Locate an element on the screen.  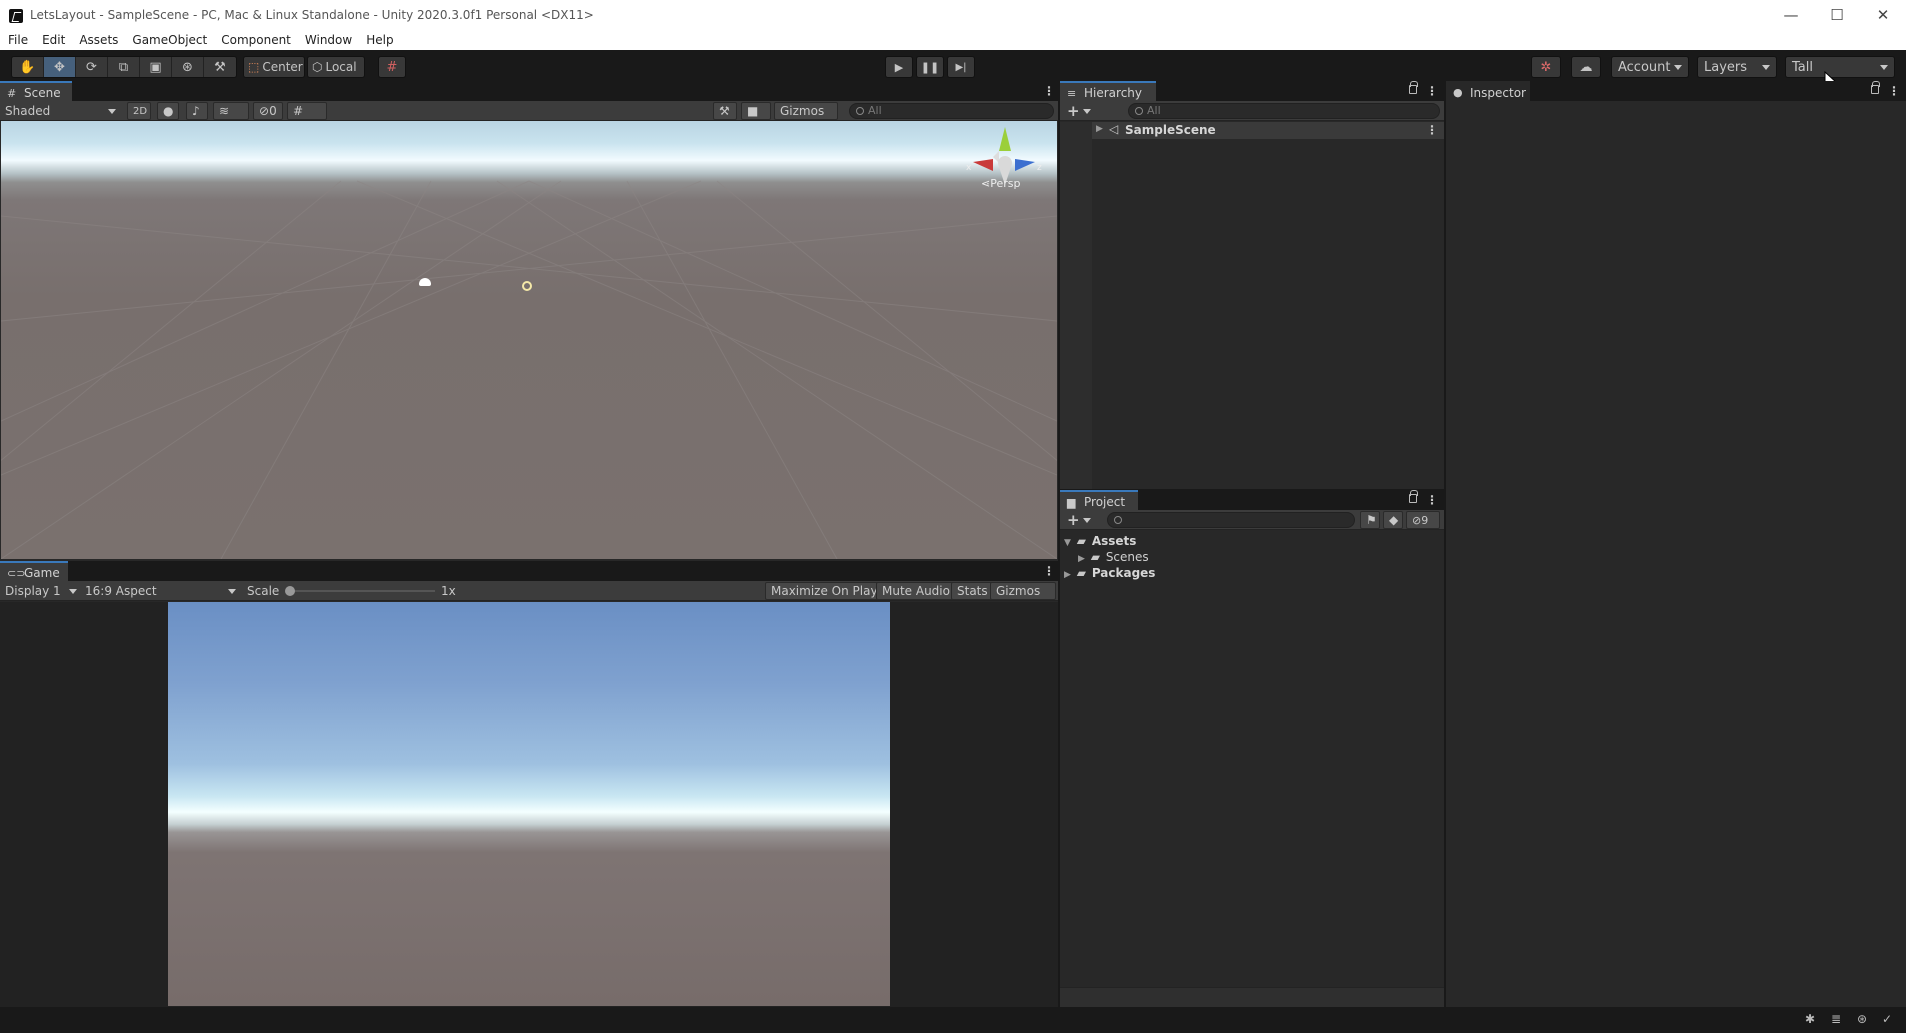
tab-scene: # Scene is located at coordinates (36, 91).